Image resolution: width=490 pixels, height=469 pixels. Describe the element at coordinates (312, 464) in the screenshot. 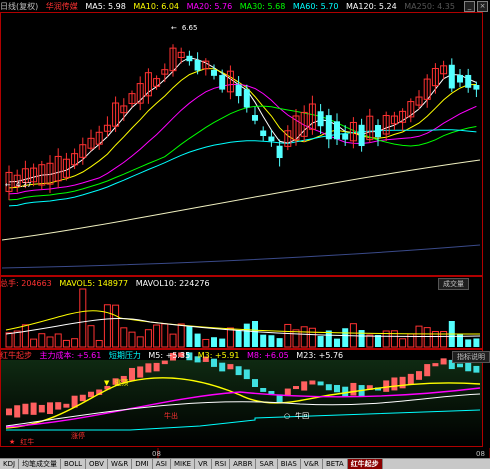

I see `tab-v-r: V&R` at that location.